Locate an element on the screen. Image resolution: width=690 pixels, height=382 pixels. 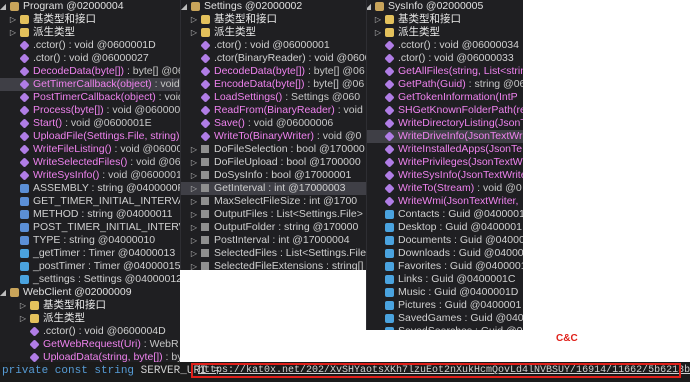
tree-row: WriteWmi(JsonTextWriter, is located at coordinates (445, 201).